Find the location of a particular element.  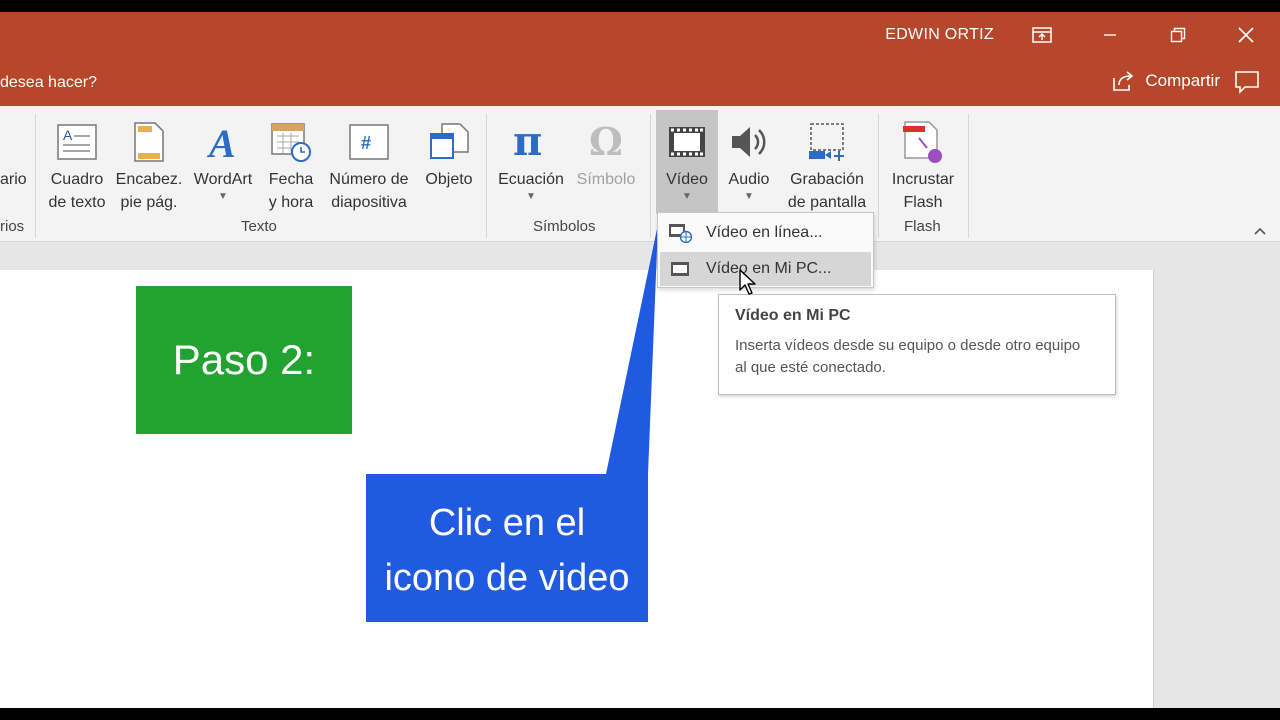

callout-line-2: icono de video is located at coordinates (507, 578).